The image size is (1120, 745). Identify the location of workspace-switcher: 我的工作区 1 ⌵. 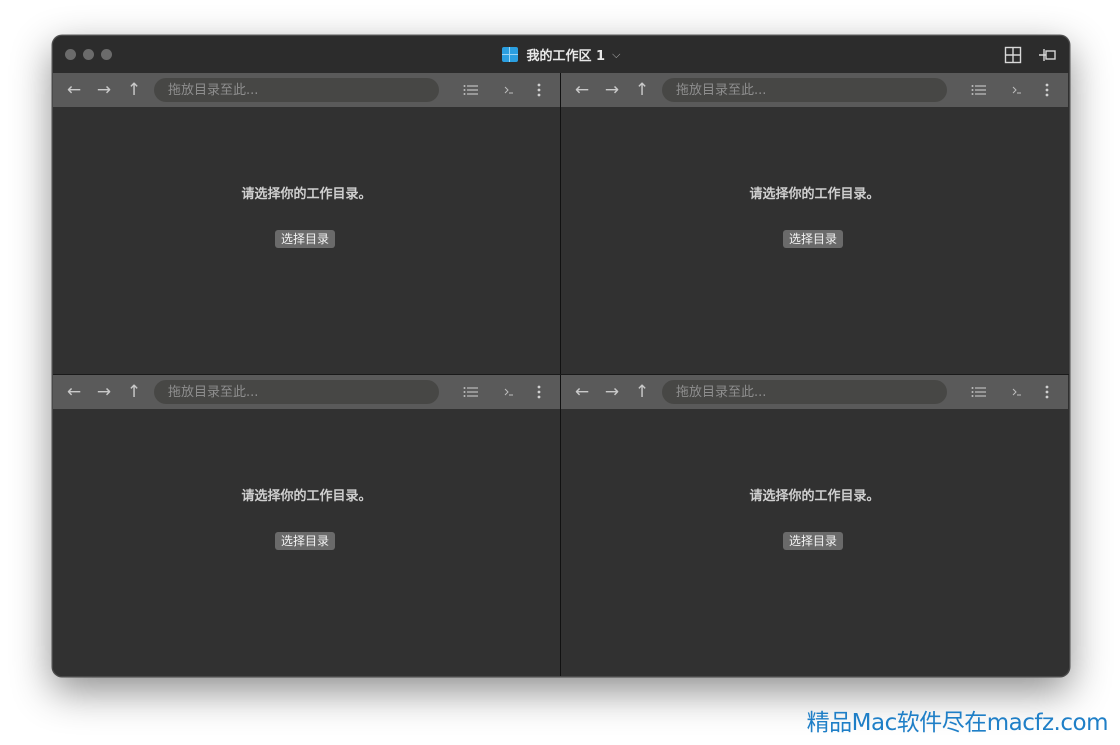
(561, 54).